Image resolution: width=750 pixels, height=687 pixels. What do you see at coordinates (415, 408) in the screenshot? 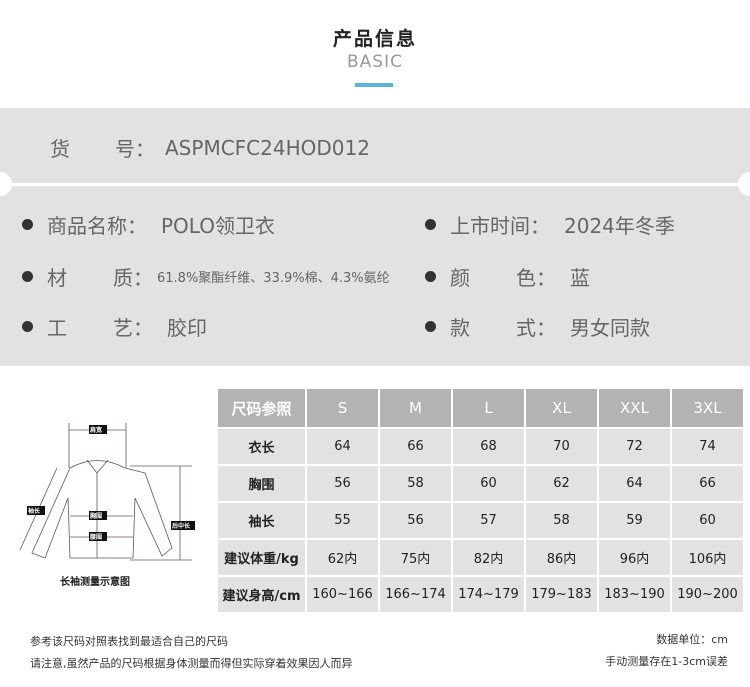
I see `header-cell: M` at bounding box center [415, 408].